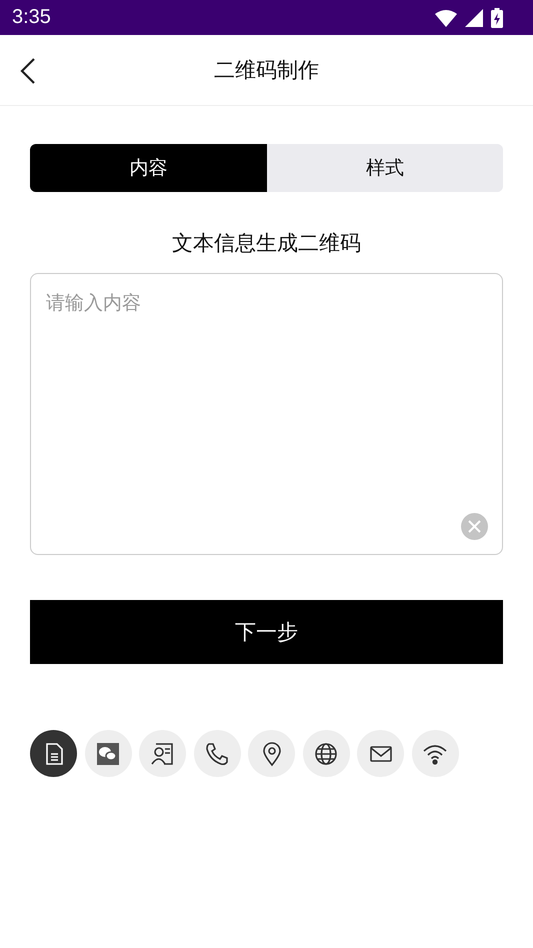 This screenshot has height=948, width=533. I want to click on contact-card-icon, so click(163, 753).